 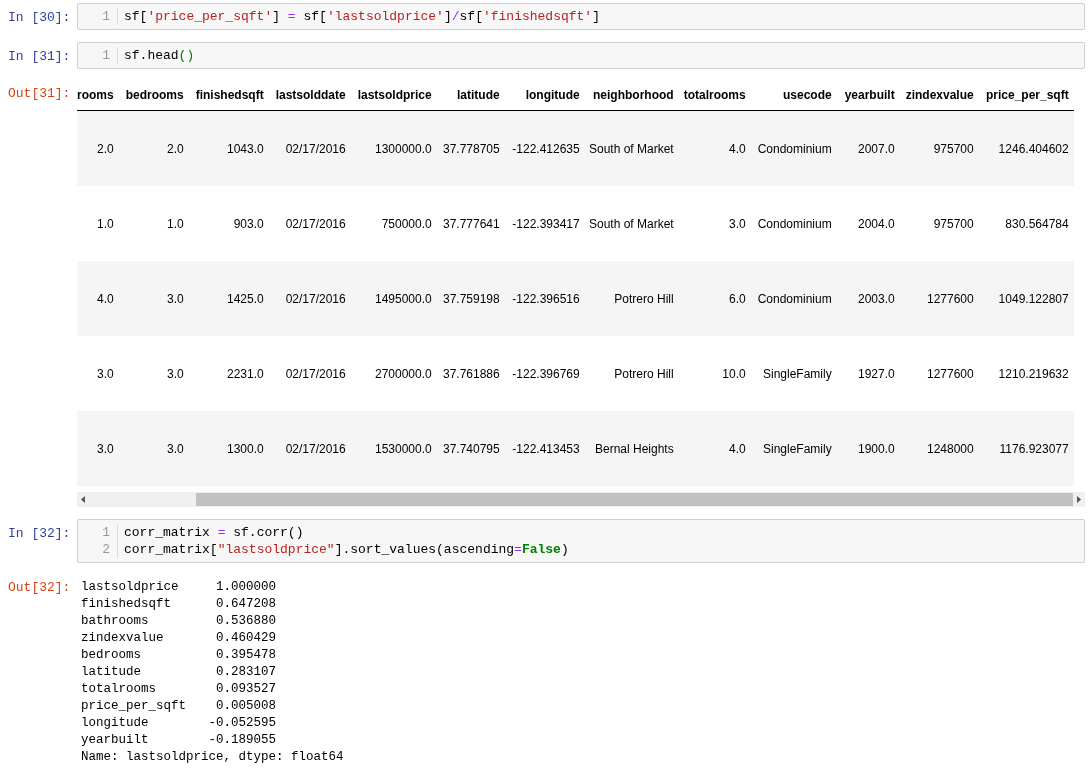 What do you see at coordinates (581, 55) in the screenshot?
I see `code-cell-input: 1 sf.head()` at bounding box center [581, 55].